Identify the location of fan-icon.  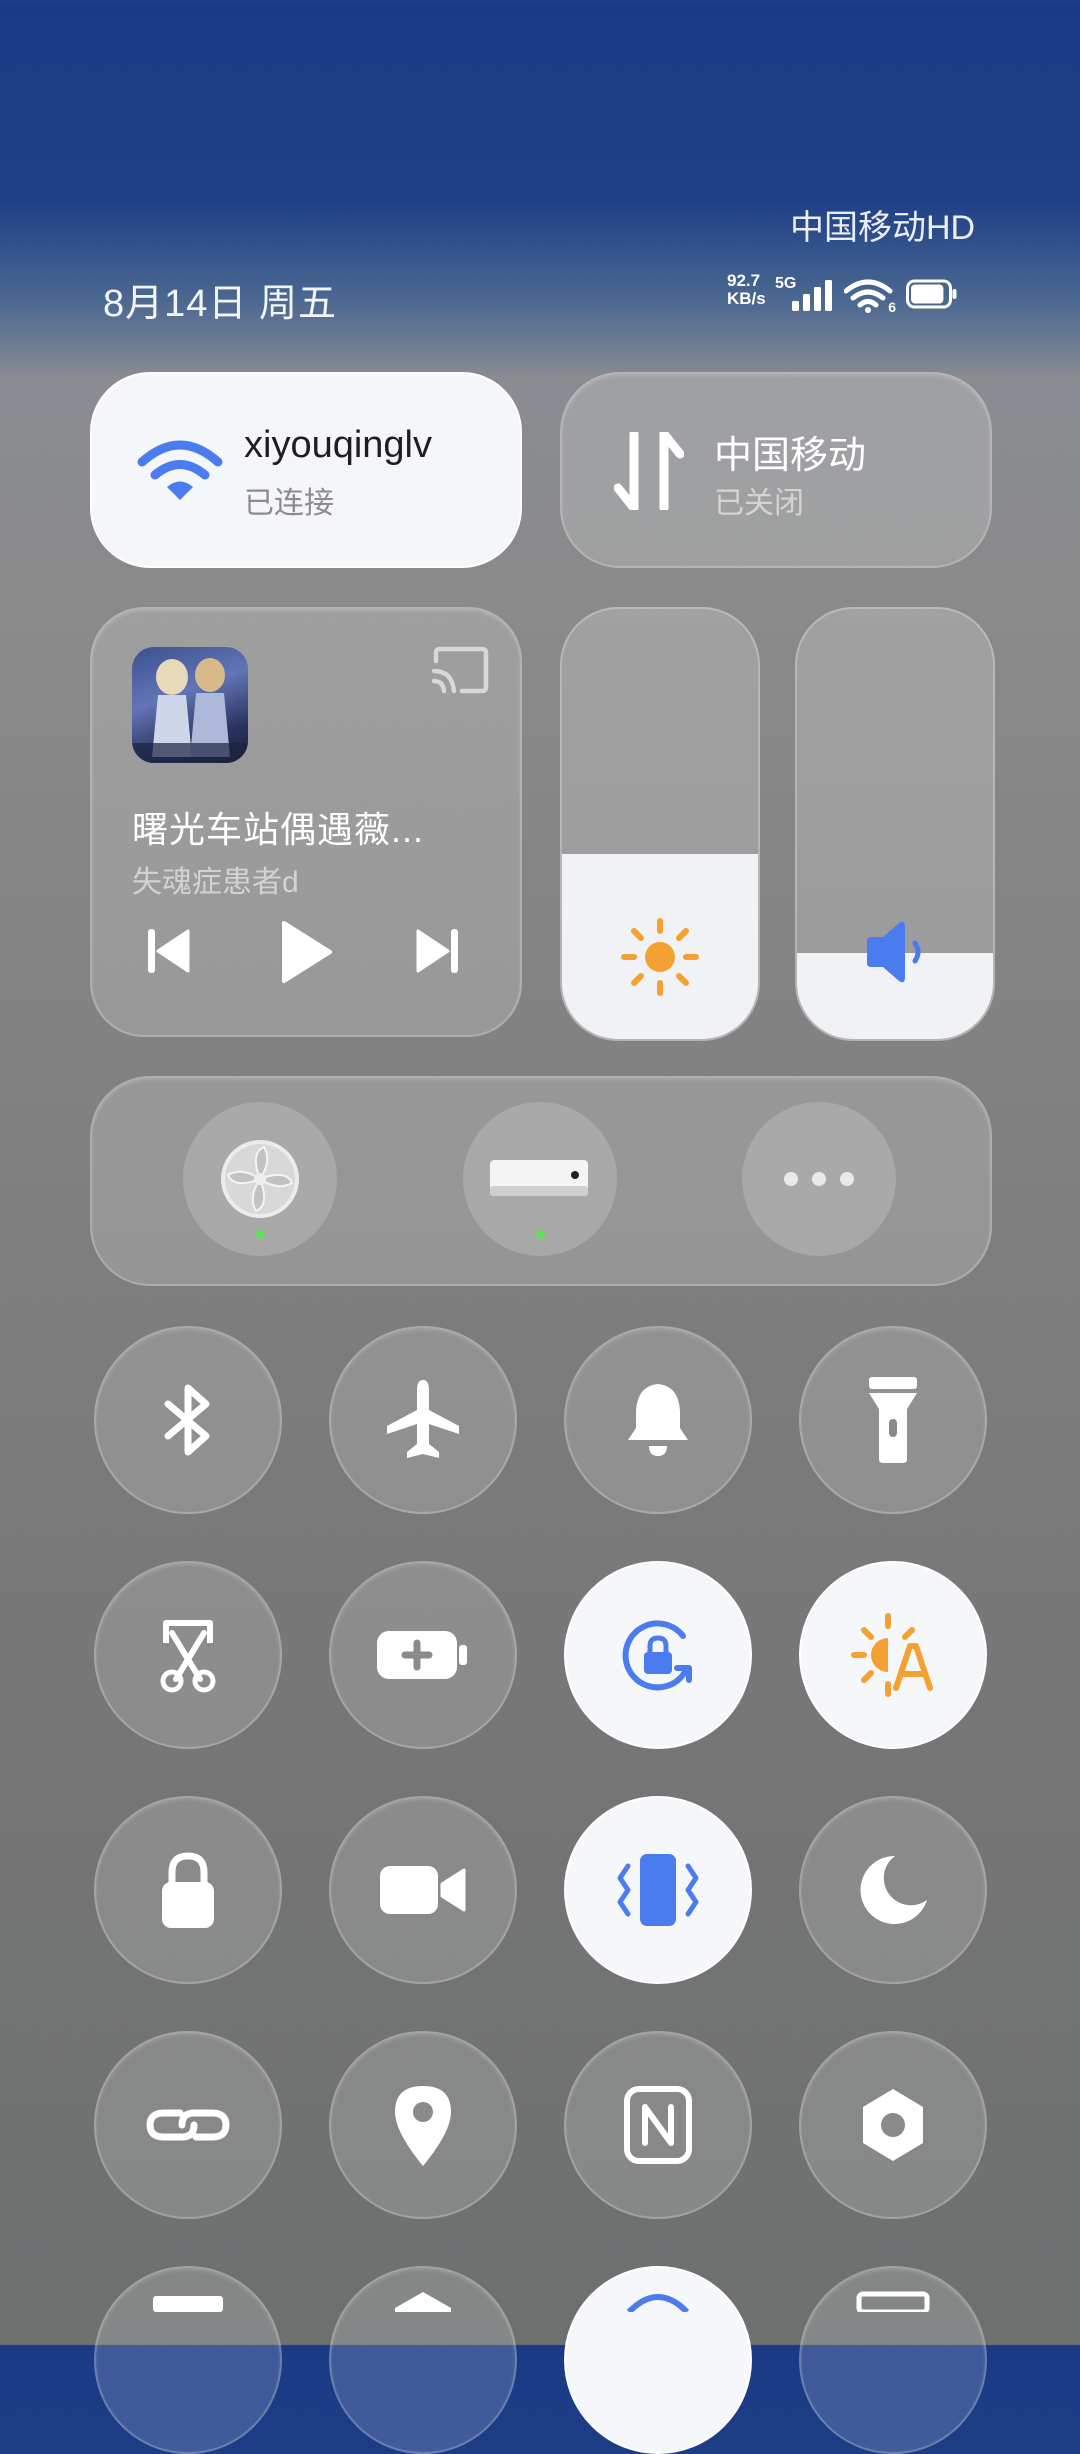
(260, 1181).